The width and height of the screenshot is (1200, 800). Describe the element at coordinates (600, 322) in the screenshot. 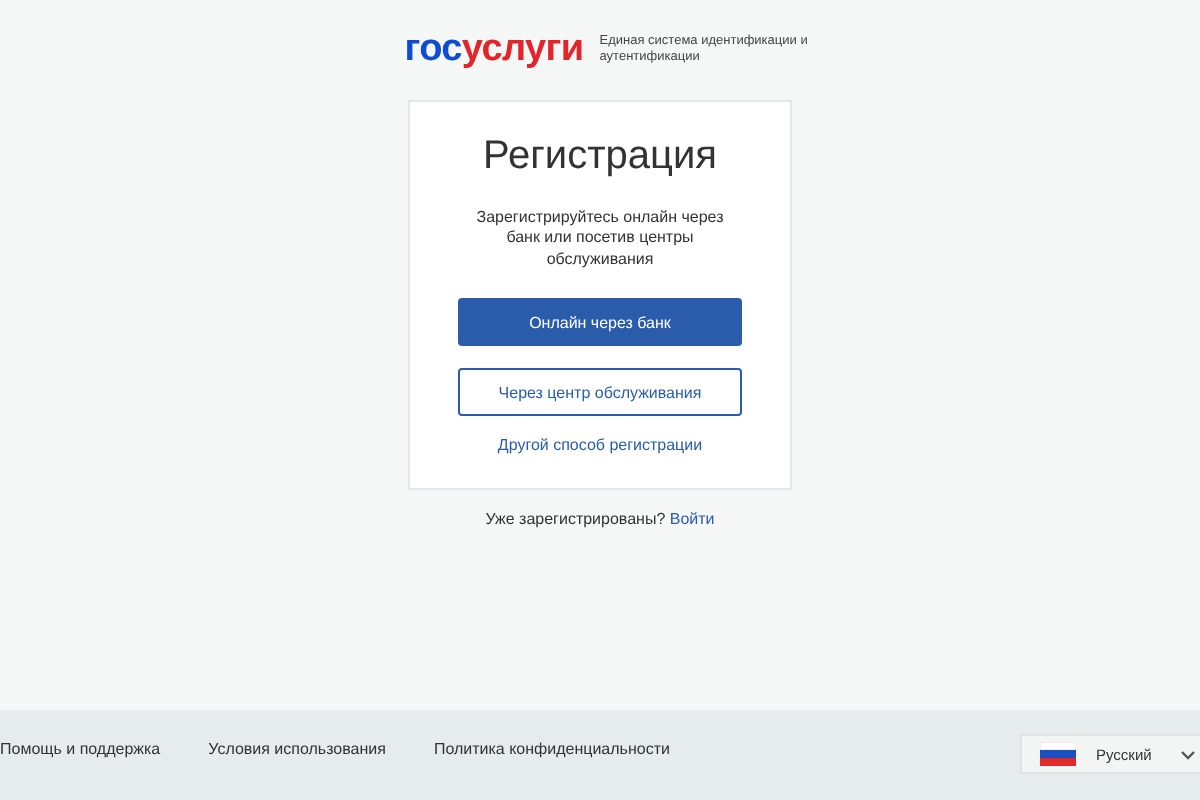

I see `bank-button: Онлайн через банк` at that location.